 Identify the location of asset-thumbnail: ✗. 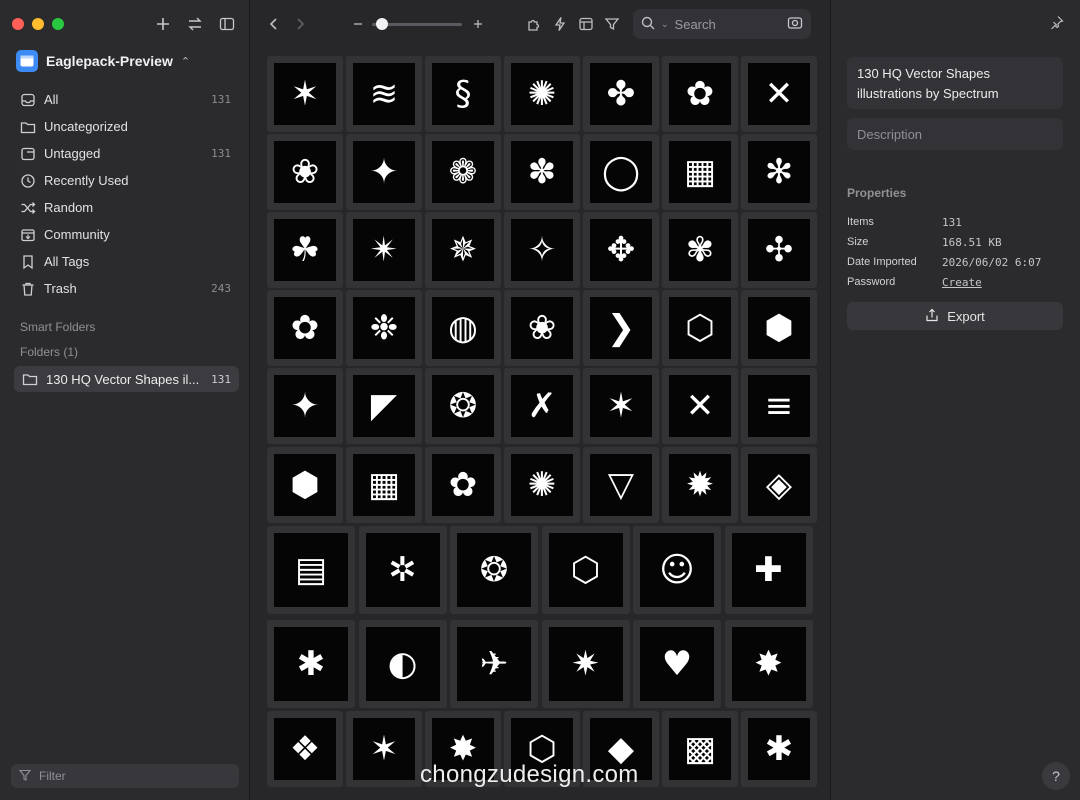
(542, 406).